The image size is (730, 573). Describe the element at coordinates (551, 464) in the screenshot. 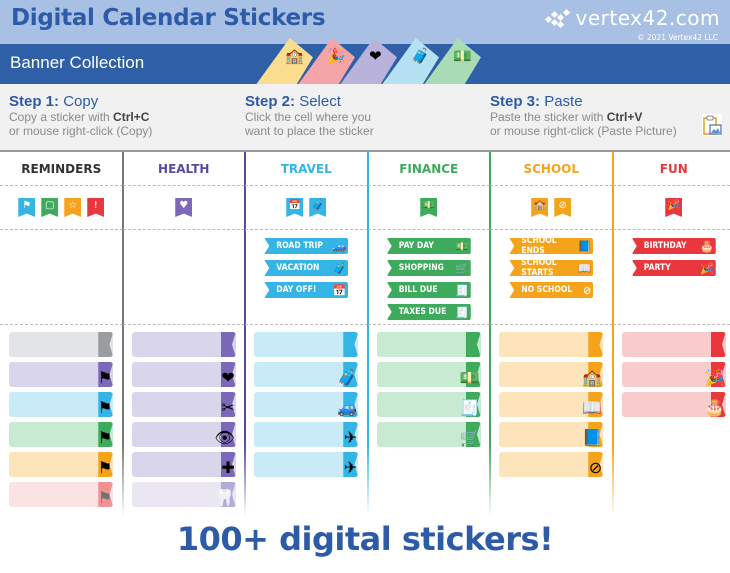

I see `banner-sticker: ⊘` at that location.